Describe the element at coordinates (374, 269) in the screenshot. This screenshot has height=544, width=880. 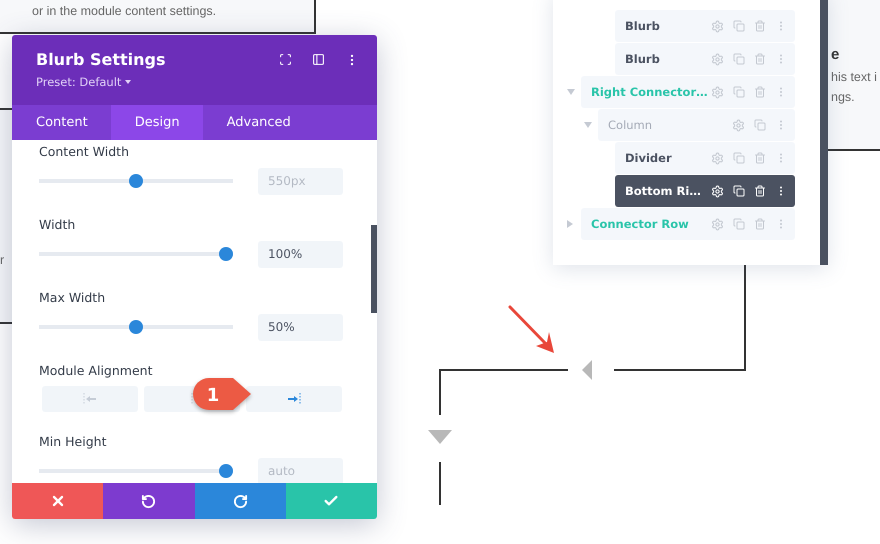
I see `scrollbar-thumb` at that location.